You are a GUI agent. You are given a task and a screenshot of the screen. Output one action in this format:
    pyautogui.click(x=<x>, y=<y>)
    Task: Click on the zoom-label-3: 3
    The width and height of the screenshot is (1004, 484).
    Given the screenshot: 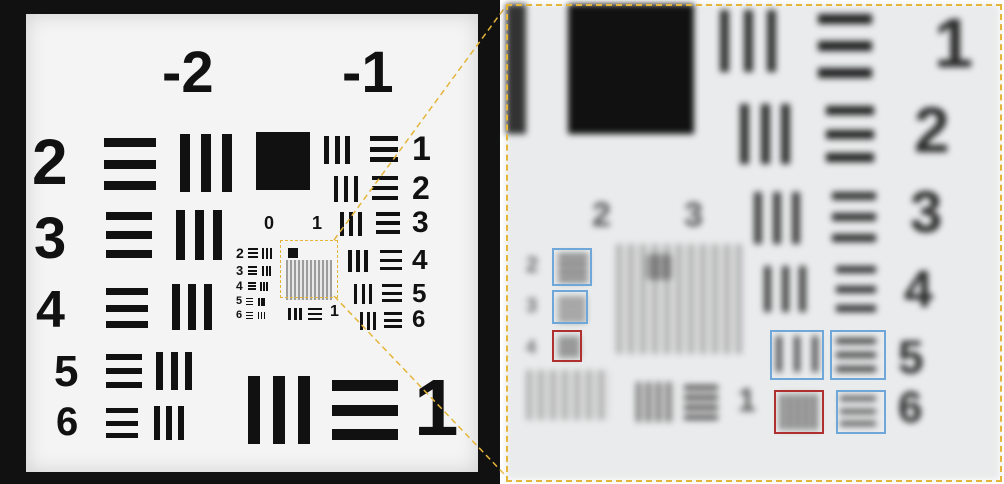 What is the action you would take?
    pyautogui.click(x=926, y=212)
    